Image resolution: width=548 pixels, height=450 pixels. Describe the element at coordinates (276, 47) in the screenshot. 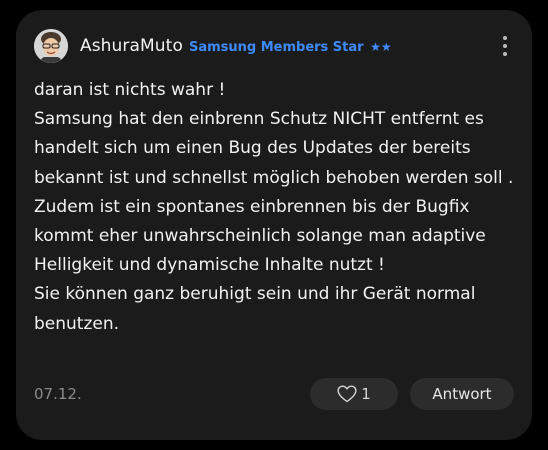

I see `badge-label: Samsung Members Star` at that location.